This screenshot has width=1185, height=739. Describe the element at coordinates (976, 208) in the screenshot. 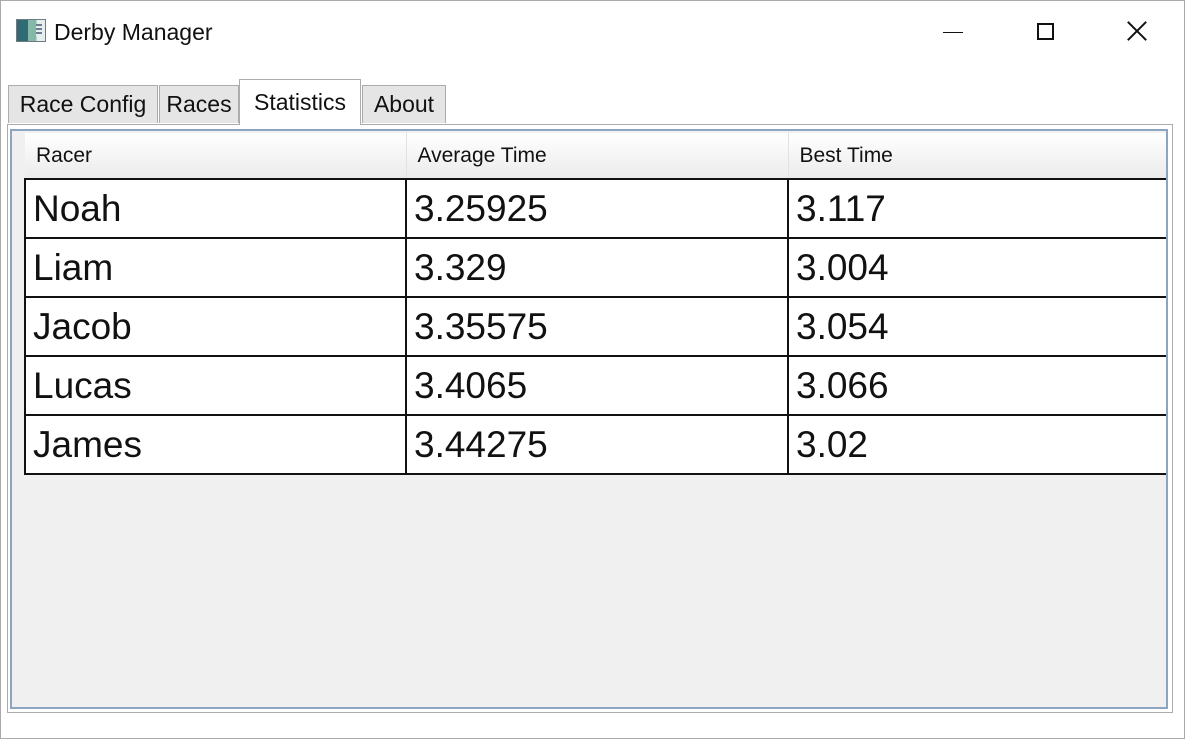

I see `best-time-cell: 3.117` at that location.